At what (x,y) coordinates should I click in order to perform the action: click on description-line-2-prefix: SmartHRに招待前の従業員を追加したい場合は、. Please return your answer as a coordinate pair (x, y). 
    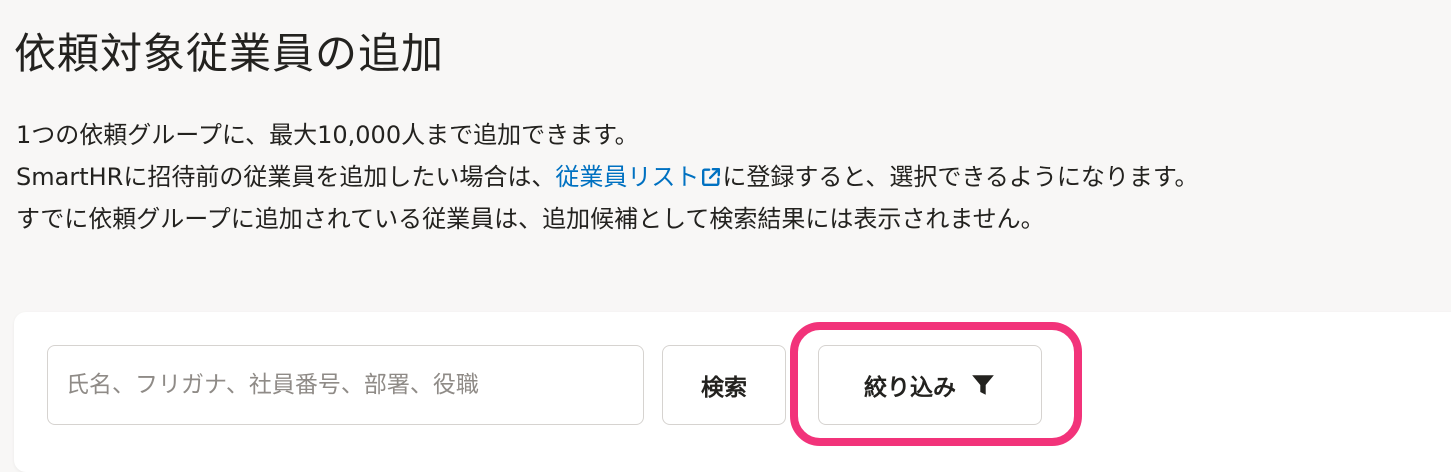
    Looking at the image, I should click on (286, 177).